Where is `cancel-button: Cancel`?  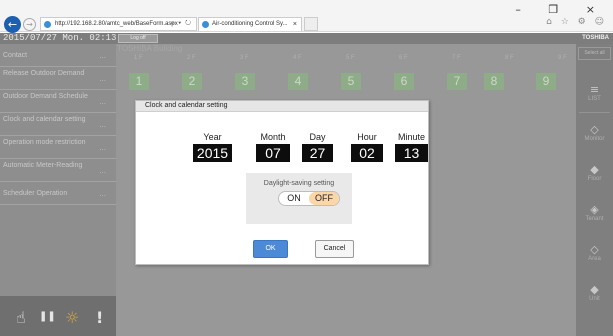
cancel-button: Cancel is located at coordinates (334, 249).